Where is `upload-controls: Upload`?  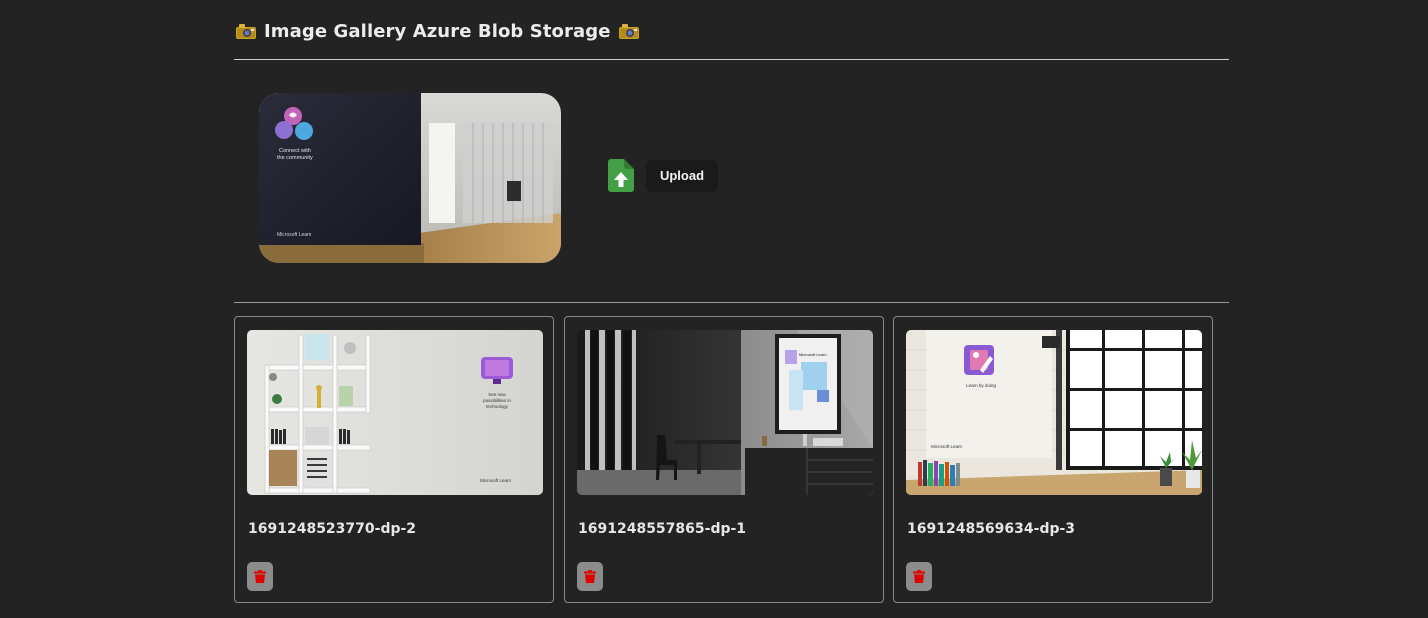 upload-controls: Upload is located at coordinates (663, 175).